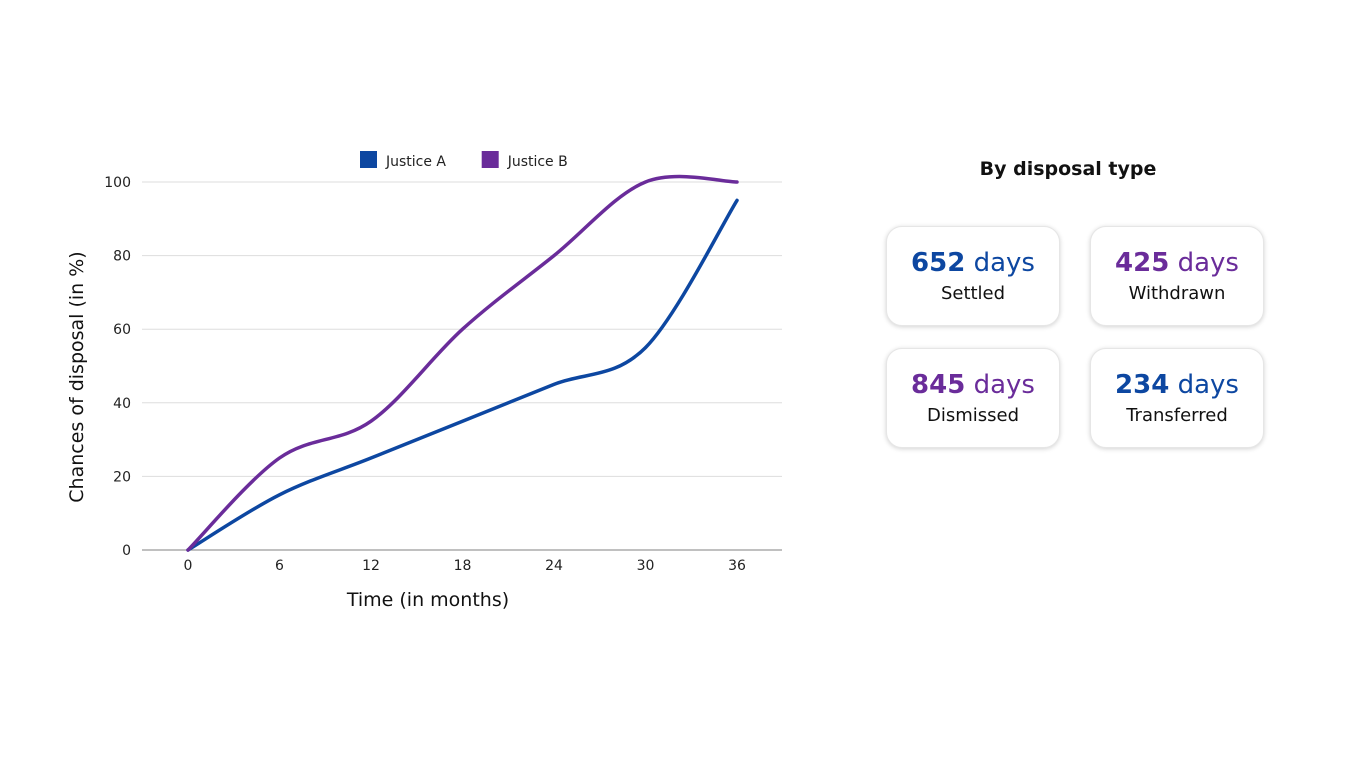  What do you see at coordinates (737, 566) in the screenshot?
I see `x-tick-label: 36` at bounding box center [737, 566].